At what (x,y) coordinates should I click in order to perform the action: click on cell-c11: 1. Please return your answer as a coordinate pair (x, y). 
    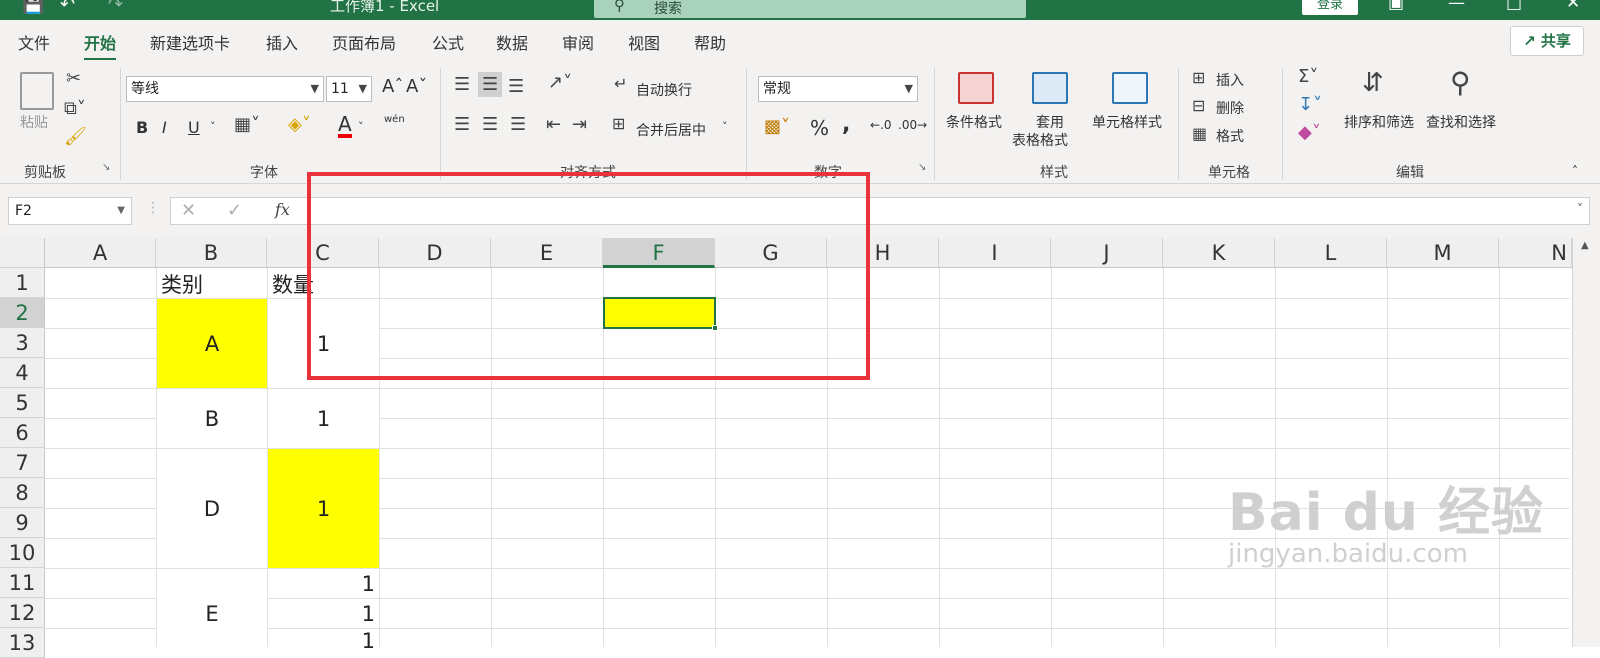
    Looking at the image, I should click on (323, 583).